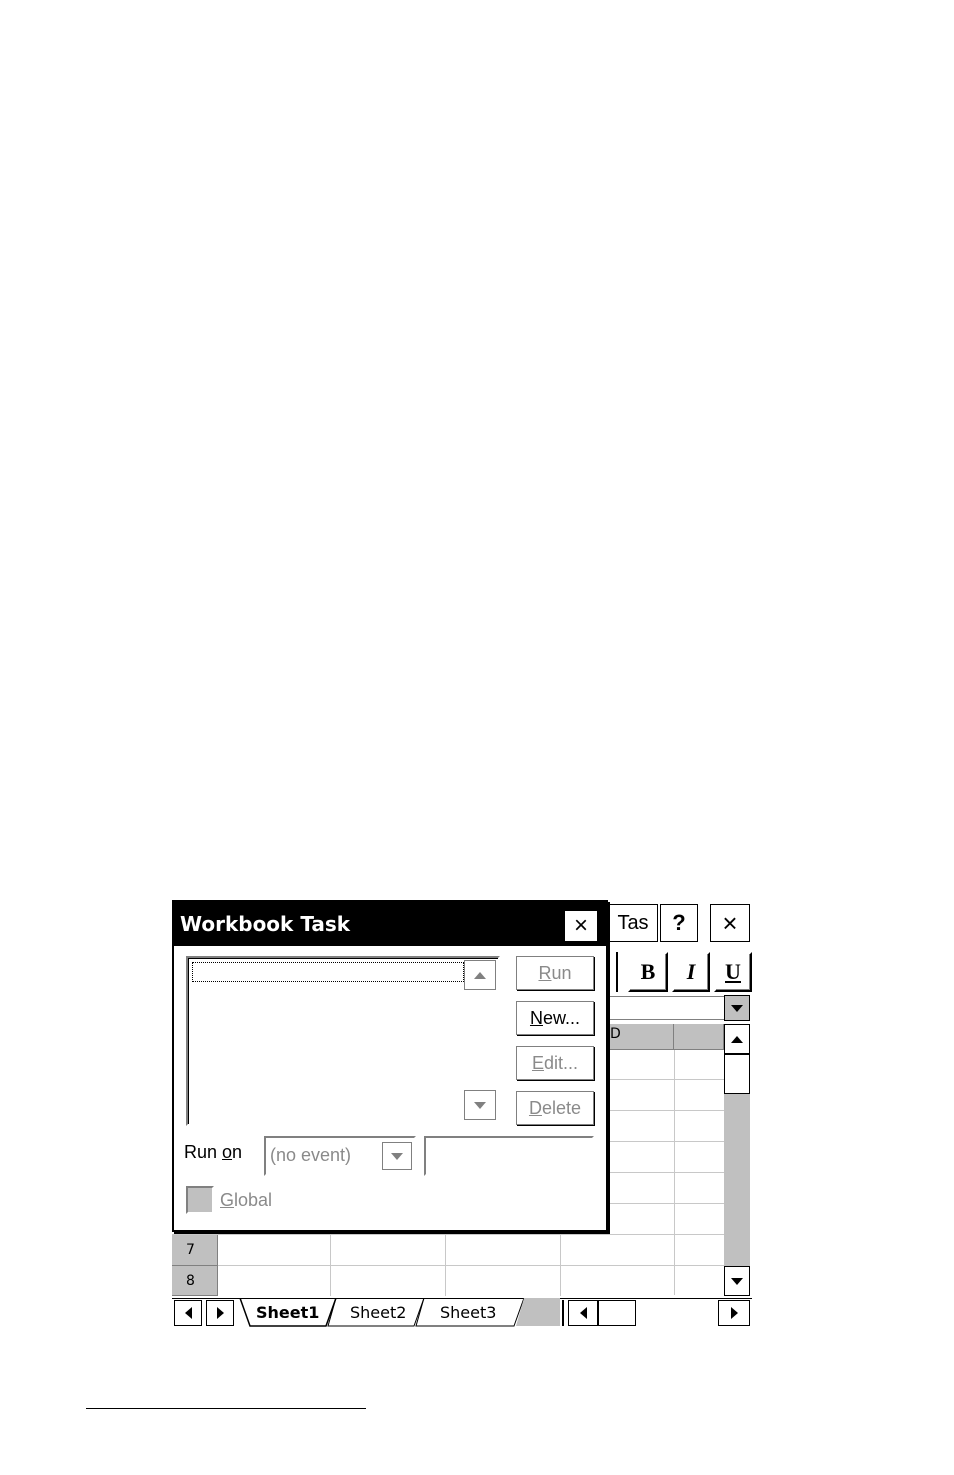  I want to click on delete-button: Delete, so click(555, 1108).